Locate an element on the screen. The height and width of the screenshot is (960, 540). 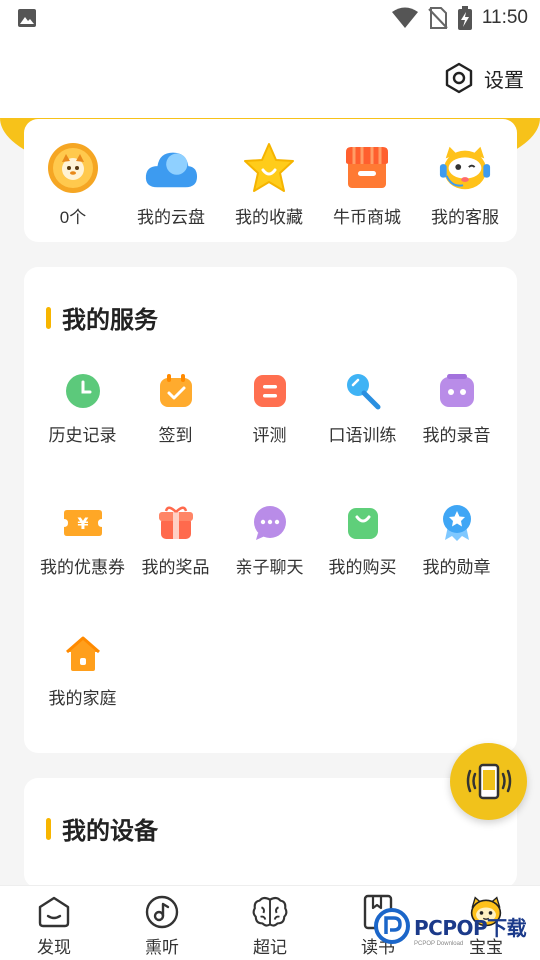
phone-vibrate-icon is located at coordinates (488, 781).